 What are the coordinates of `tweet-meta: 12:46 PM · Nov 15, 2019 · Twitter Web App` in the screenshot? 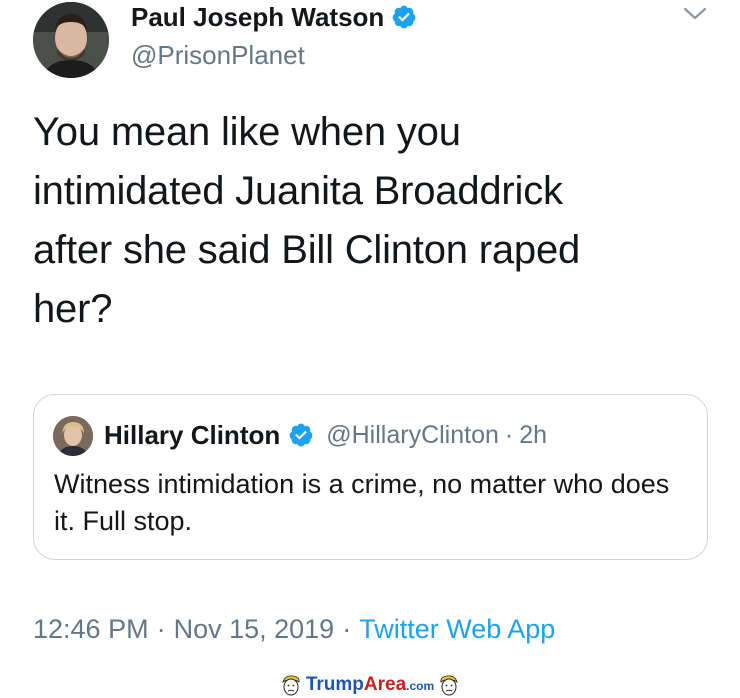 It's located at (294, 629).